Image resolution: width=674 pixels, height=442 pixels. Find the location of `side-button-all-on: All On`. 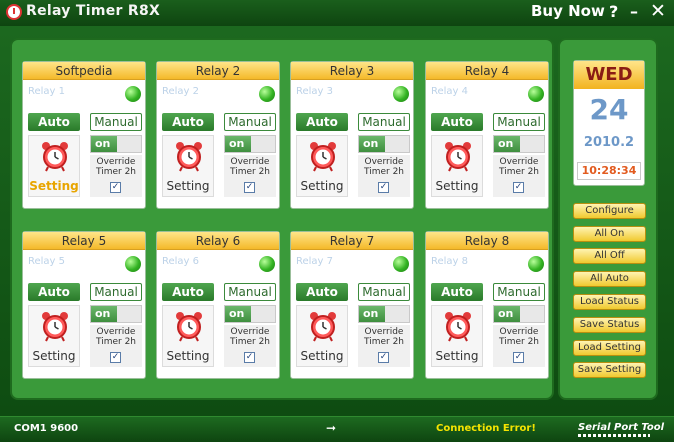

side-button-all-on: All On is located at coordinates (609, 234).